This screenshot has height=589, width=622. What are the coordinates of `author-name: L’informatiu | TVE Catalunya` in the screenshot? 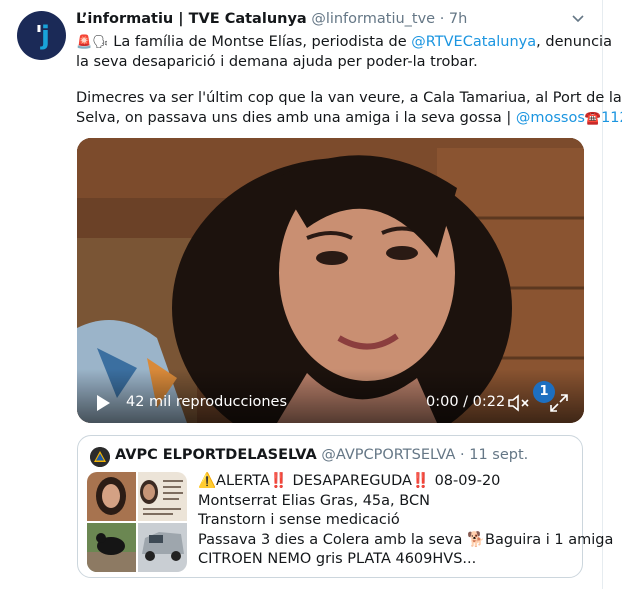 It's located at (191, 19).